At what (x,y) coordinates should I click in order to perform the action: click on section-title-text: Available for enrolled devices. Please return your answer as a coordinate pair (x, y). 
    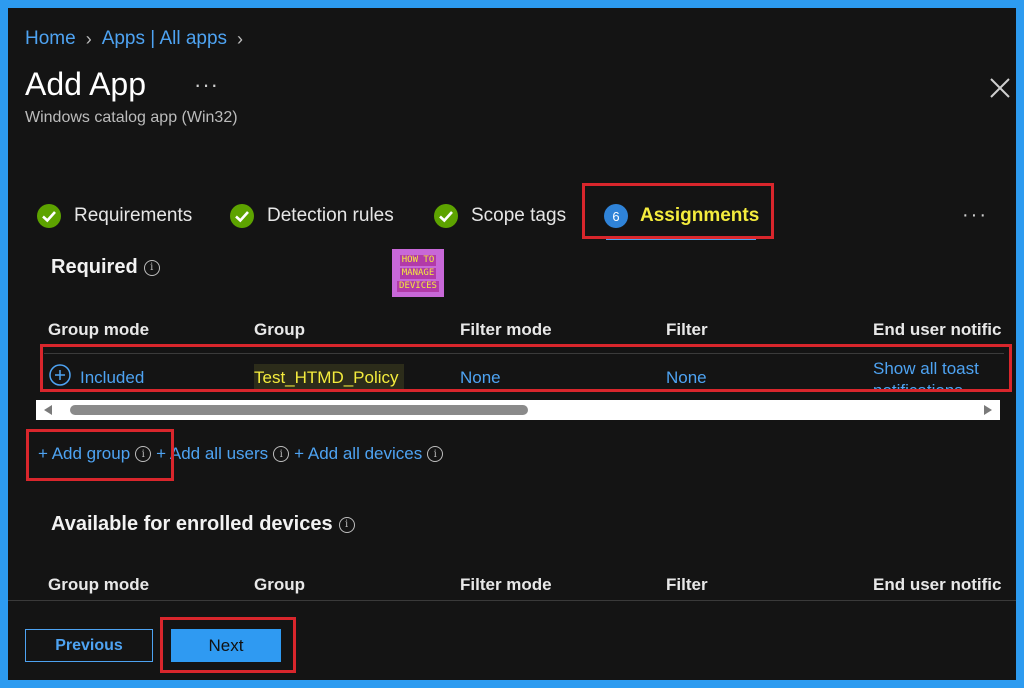
    Looking at the image, I should click on (192, 524).